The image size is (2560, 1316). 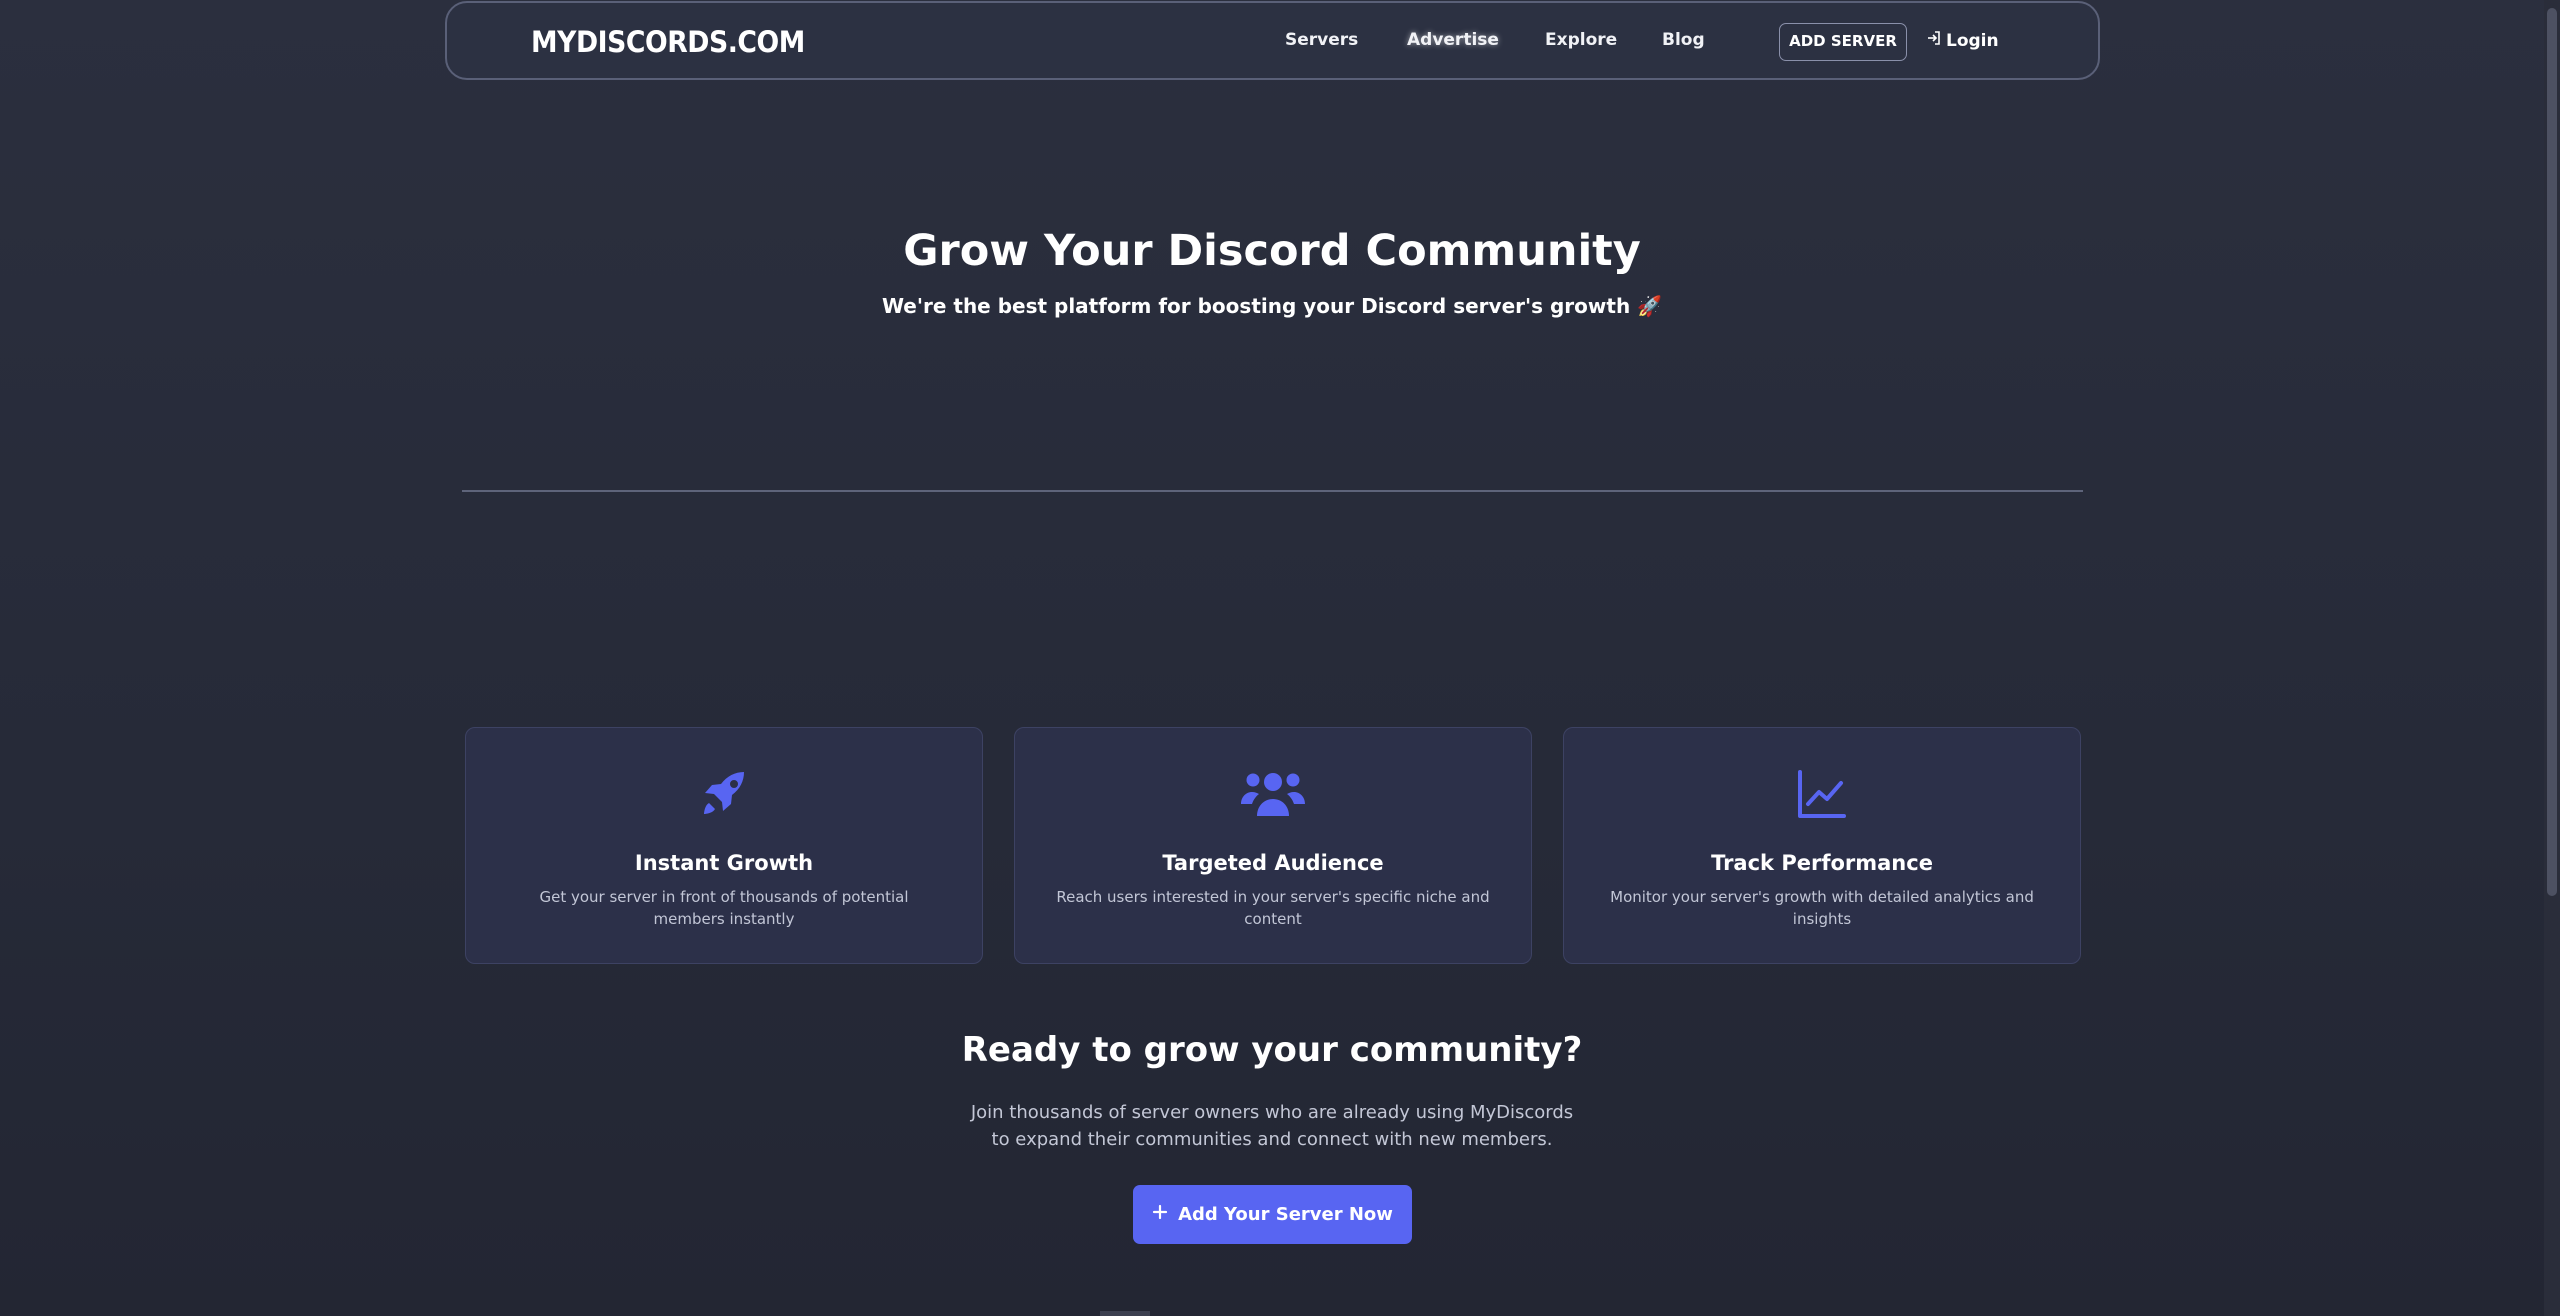 What do you see at coordinates (1273, 796) in the screenshot?
I see `users-icon` at bounding box center [1273, 796].